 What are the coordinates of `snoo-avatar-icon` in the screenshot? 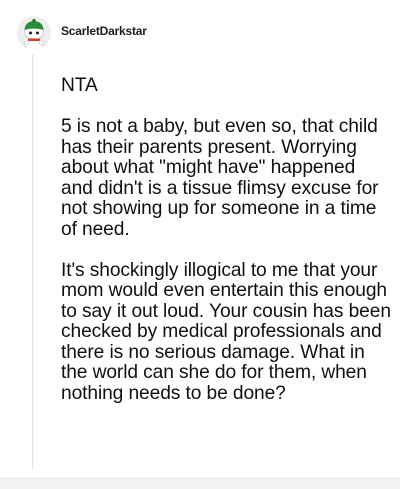 It's located at (34, 33).